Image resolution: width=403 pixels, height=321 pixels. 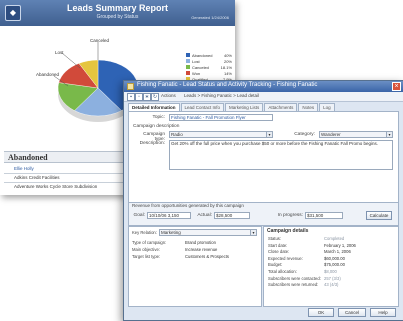 What do you see at coordinates (279, 252) in the screenshot?
I see `detail-label: Close date:` at bounding box center [279, 252].